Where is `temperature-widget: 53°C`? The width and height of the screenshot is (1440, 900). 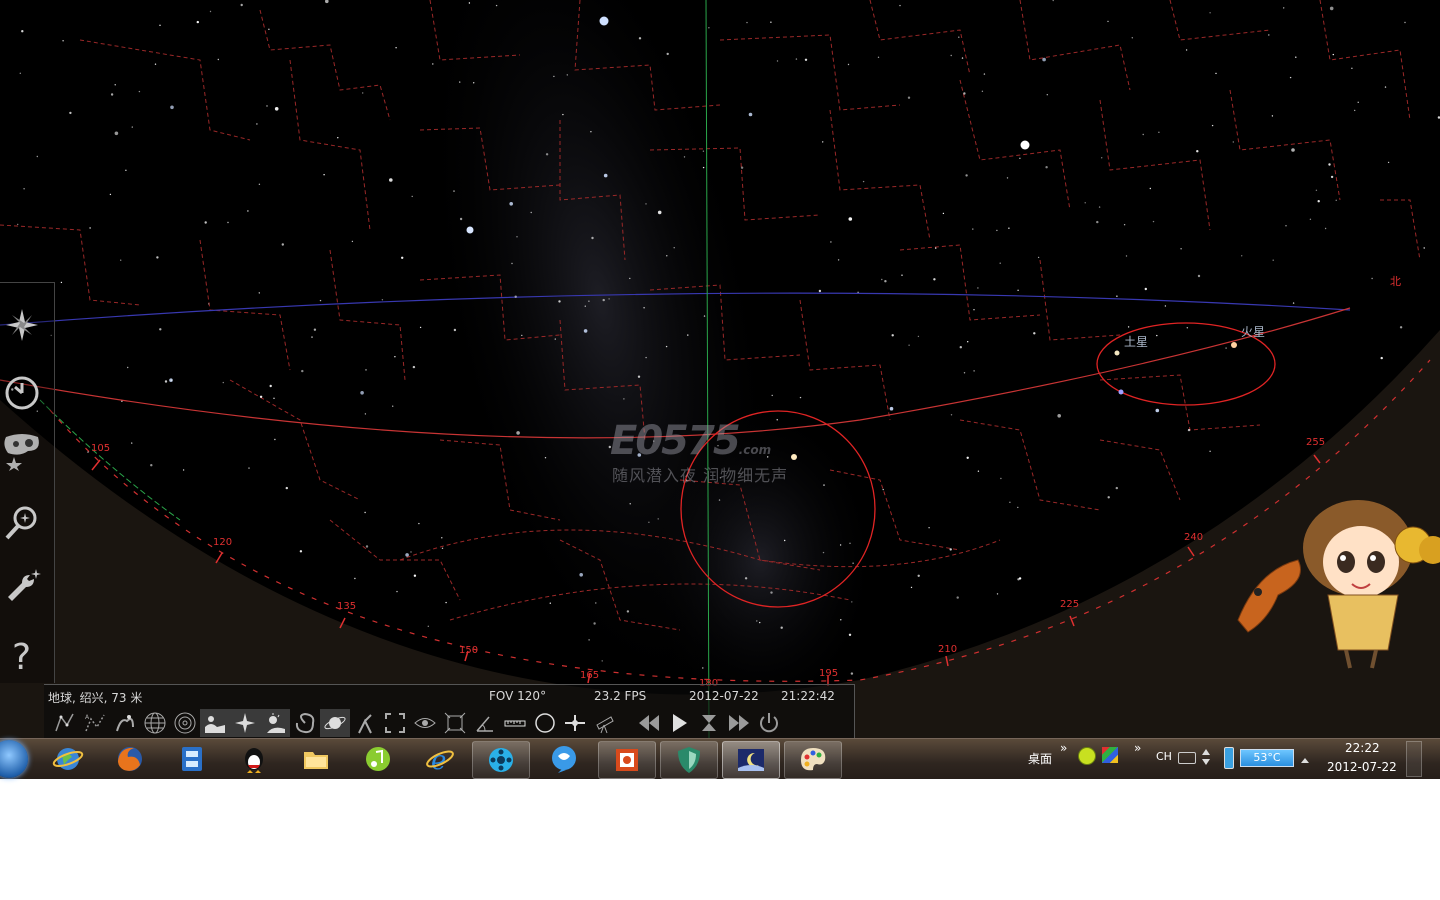
temperature-widget: 53°C is located at coordinates (1267, 758).